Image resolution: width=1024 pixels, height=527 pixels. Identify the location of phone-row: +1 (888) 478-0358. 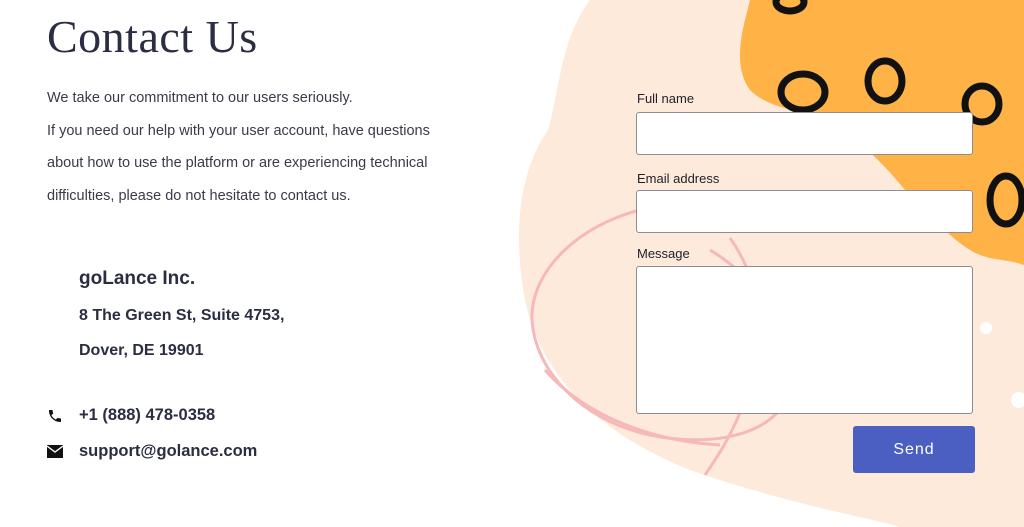
(131, 415).